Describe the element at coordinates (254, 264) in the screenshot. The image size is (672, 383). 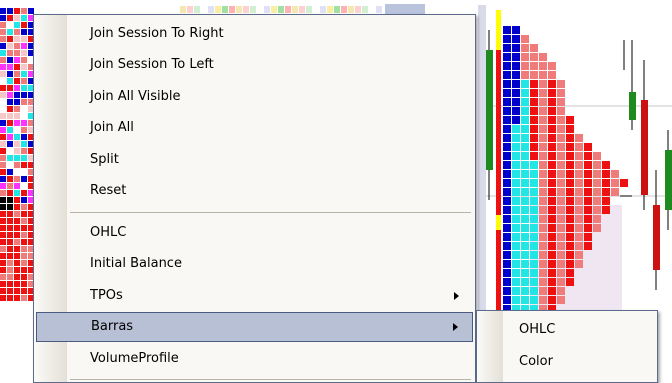
I see `menu-item-initial-balance: Initial Balance` at that location.